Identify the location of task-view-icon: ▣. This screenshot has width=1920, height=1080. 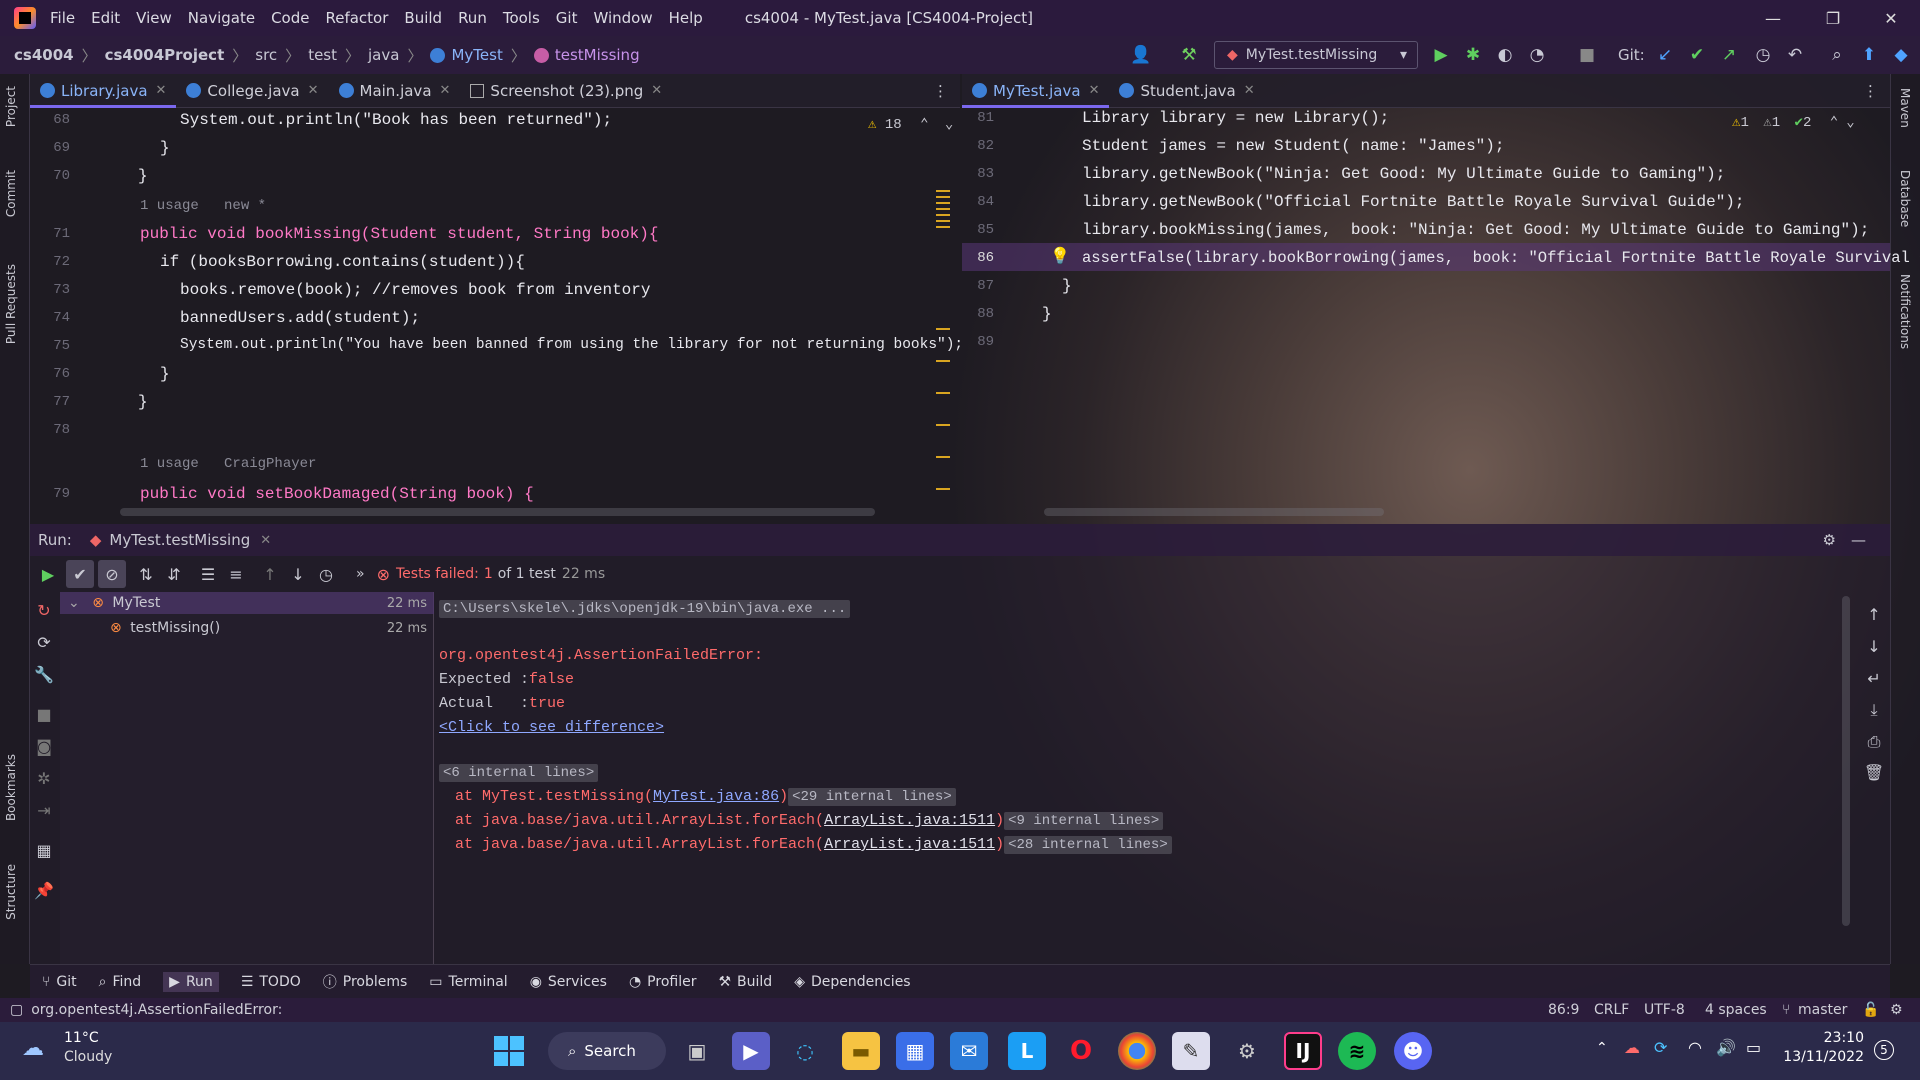
(697, 1051).